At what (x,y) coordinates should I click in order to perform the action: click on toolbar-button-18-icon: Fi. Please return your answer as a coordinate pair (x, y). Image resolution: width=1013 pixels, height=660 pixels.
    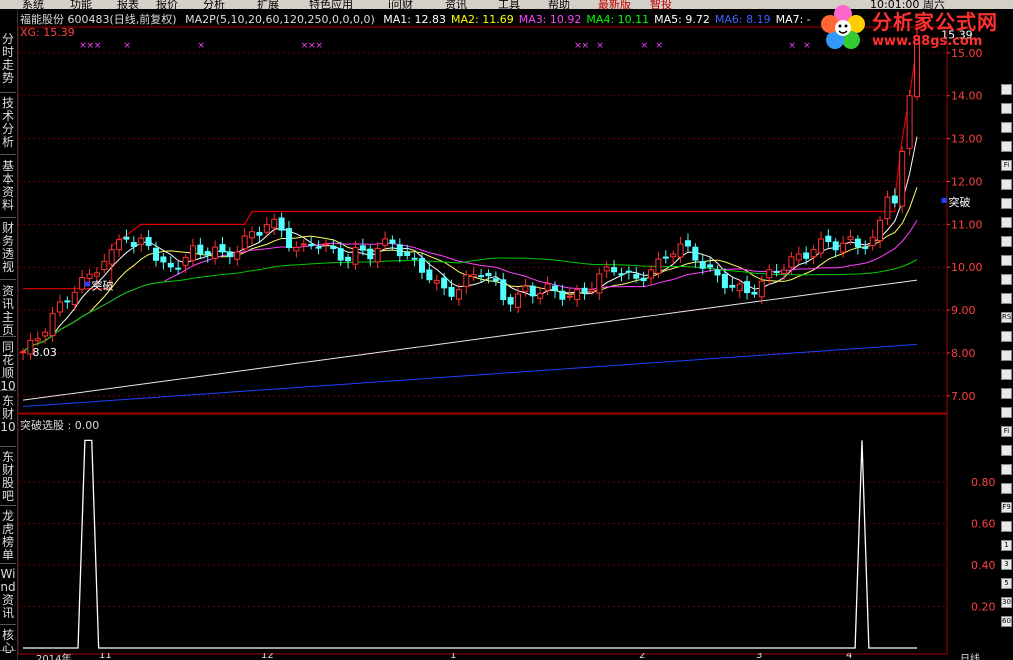
    Looking at the image, I should click on (1006, 431).